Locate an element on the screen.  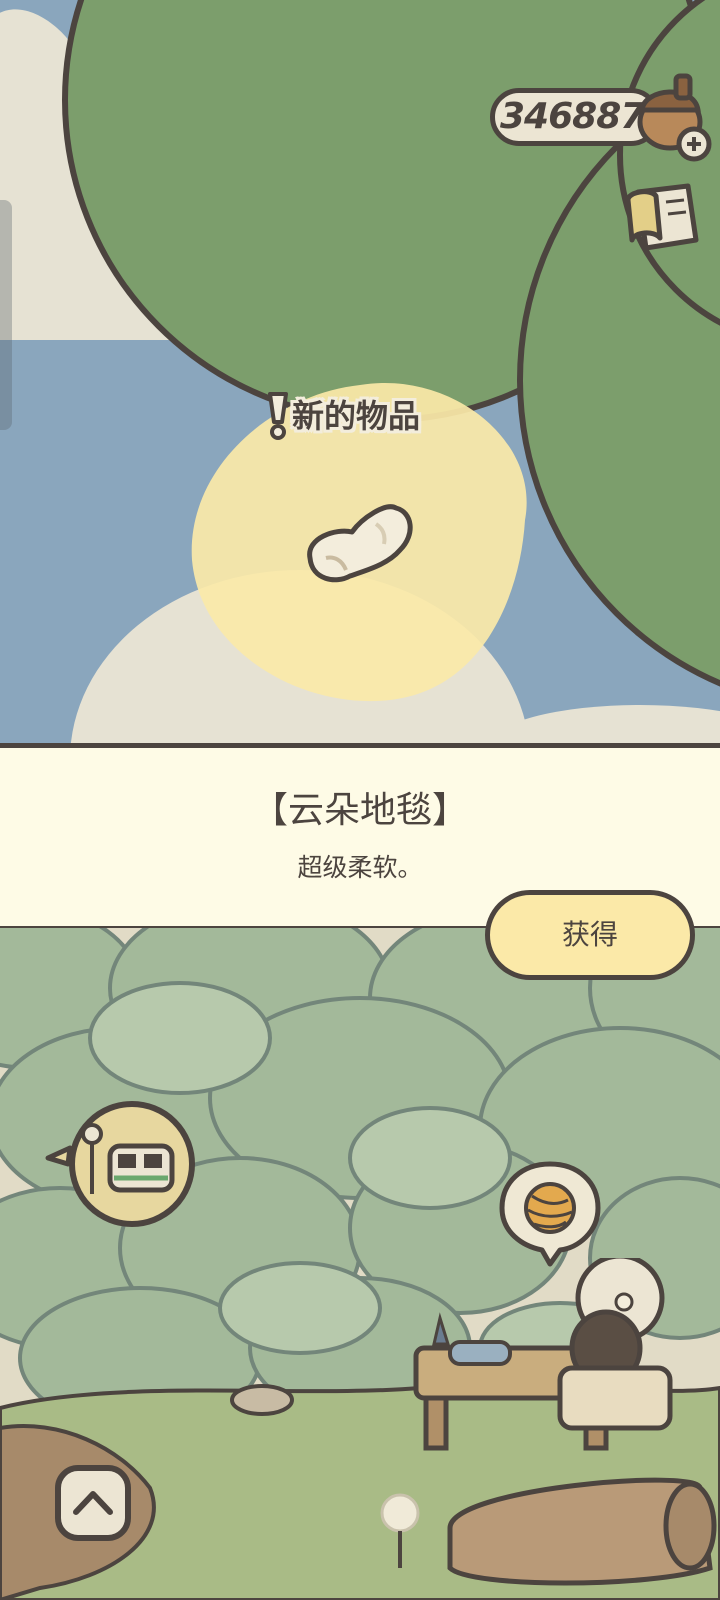
book-icon is located at coordinates (664, 220).